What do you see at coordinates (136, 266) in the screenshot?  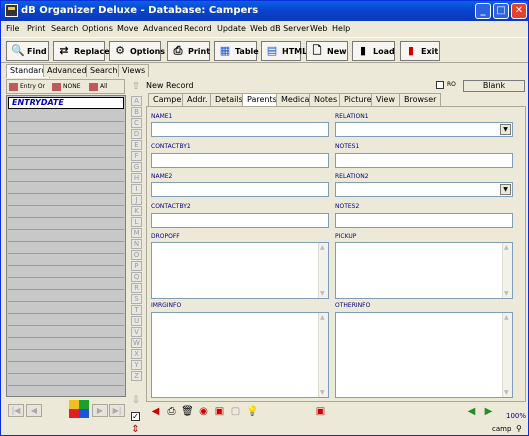 I see `alpha-p: P` at bounding box center [136, 266].